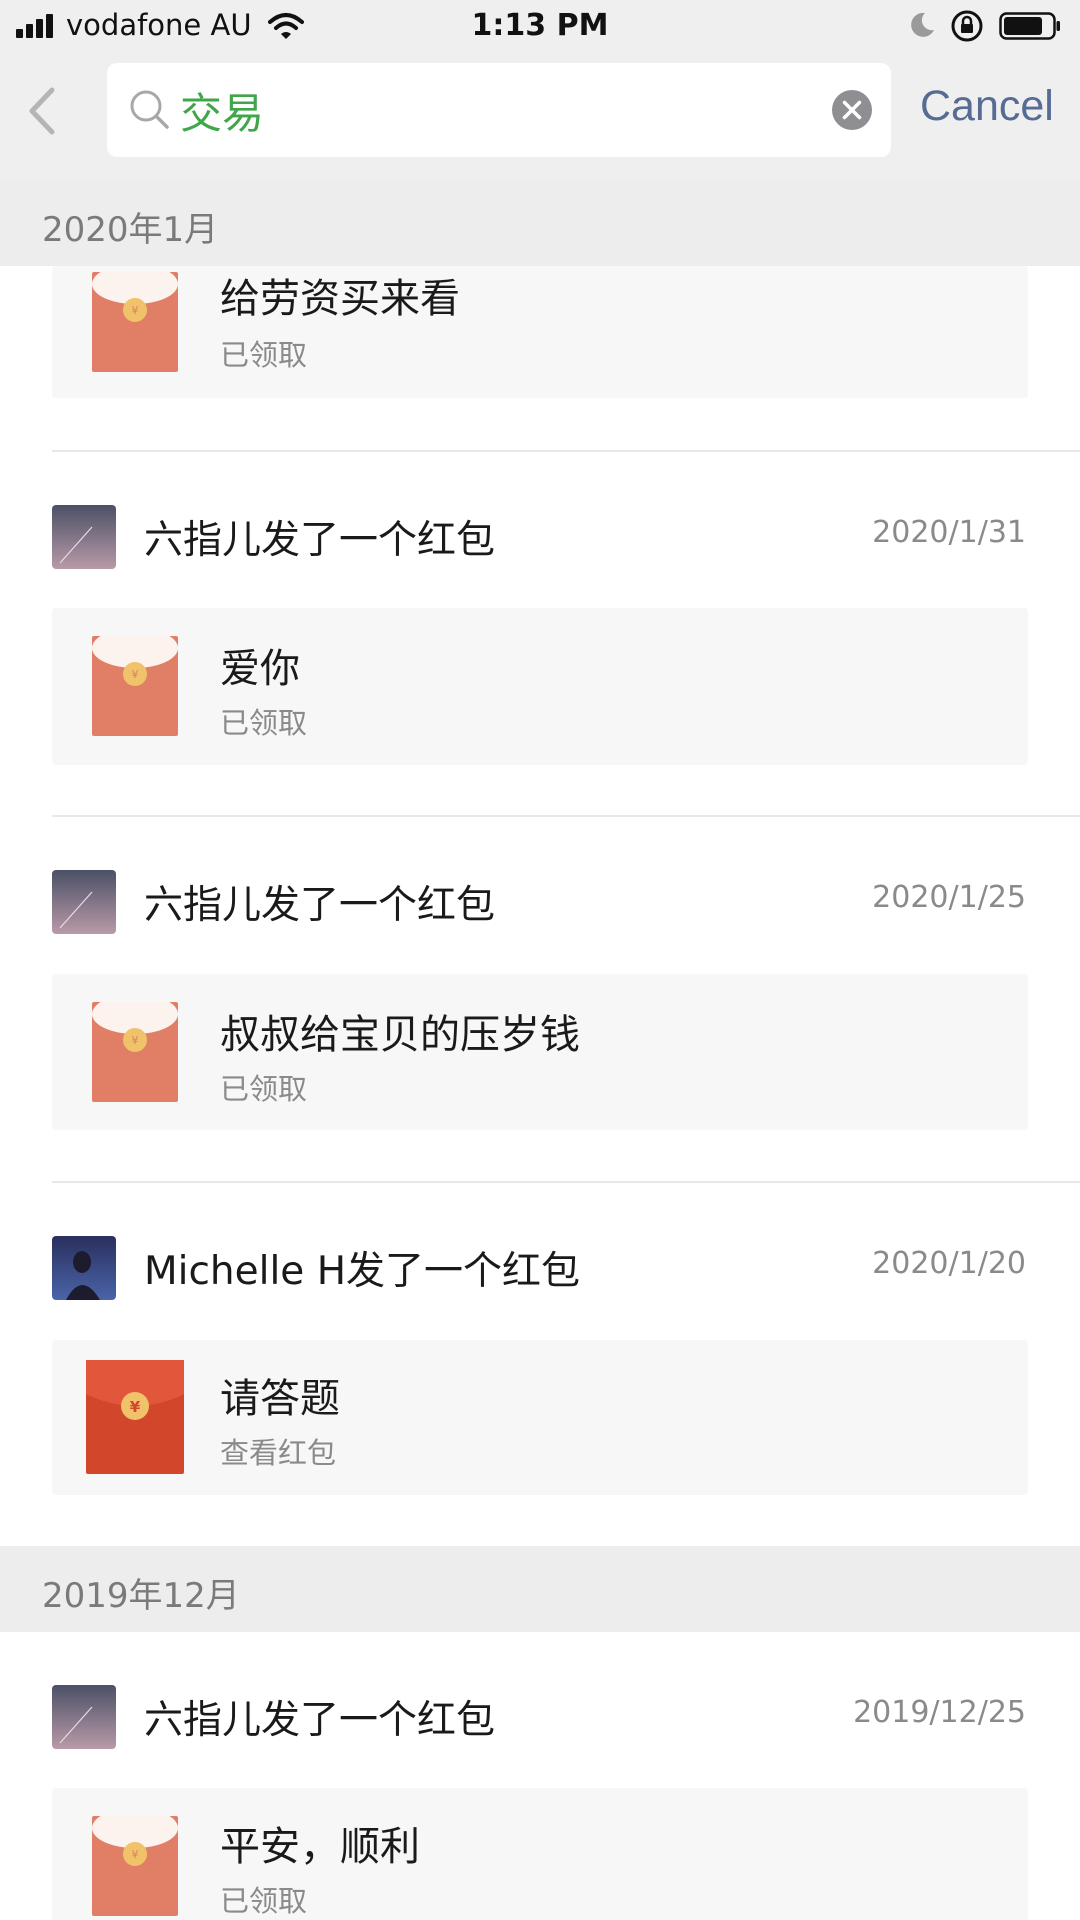 Image resolution: width=1080 pixels, height=1920 pixels. What do you see at coordinates (540, 1854) in the screenshot?
I see `red-packet-card: ¥ 平安，顺利 已领取` at bounding box center [540, 1854].